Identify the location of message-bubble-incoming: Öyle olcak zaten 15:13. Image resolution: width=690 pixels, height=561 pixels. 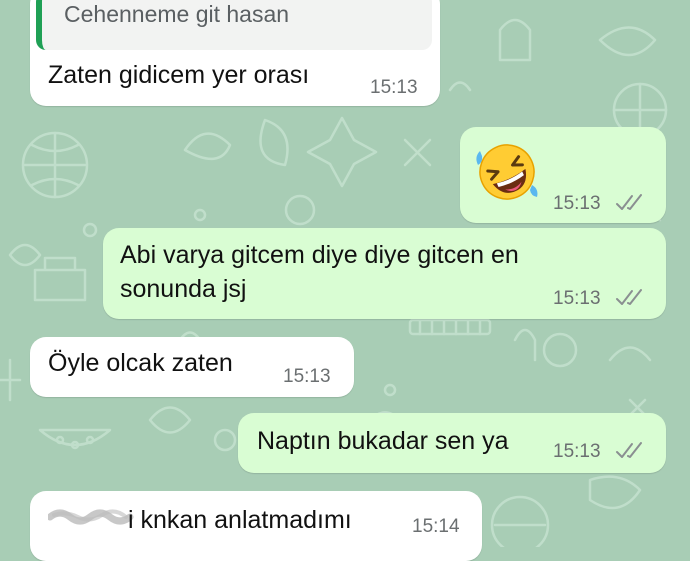
(192, 367).